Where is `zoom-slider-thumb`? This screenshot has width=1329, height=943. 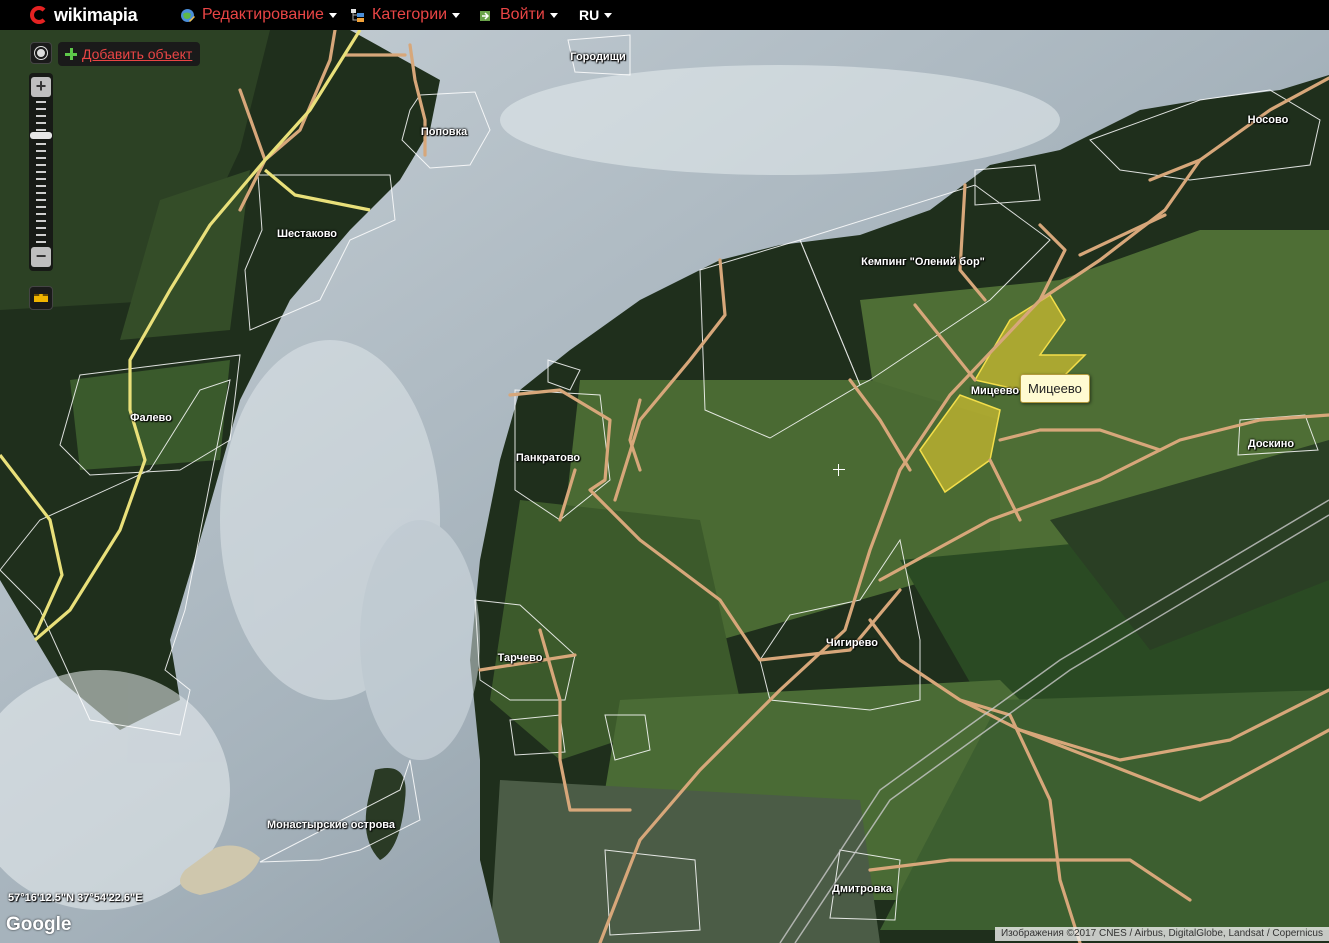 zoom-slider-thumb is located at coordinates (41, 136).